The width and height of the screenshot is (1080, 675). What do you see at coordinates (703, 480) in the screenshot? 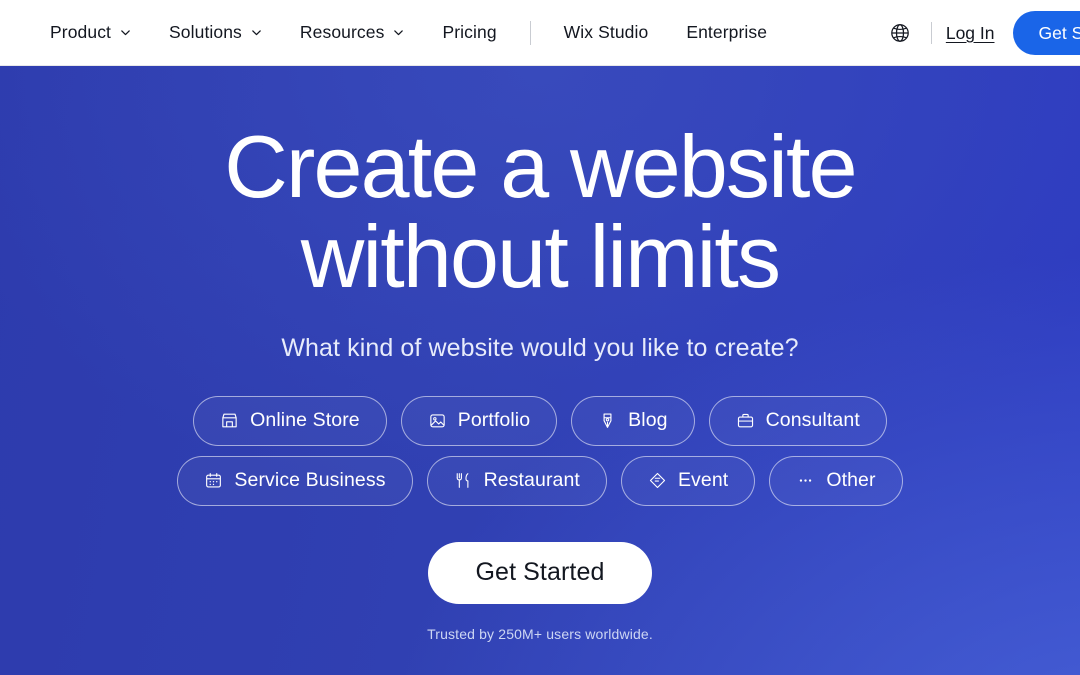
I see `category-chip-label: Event` at bounding box center [703, 480].